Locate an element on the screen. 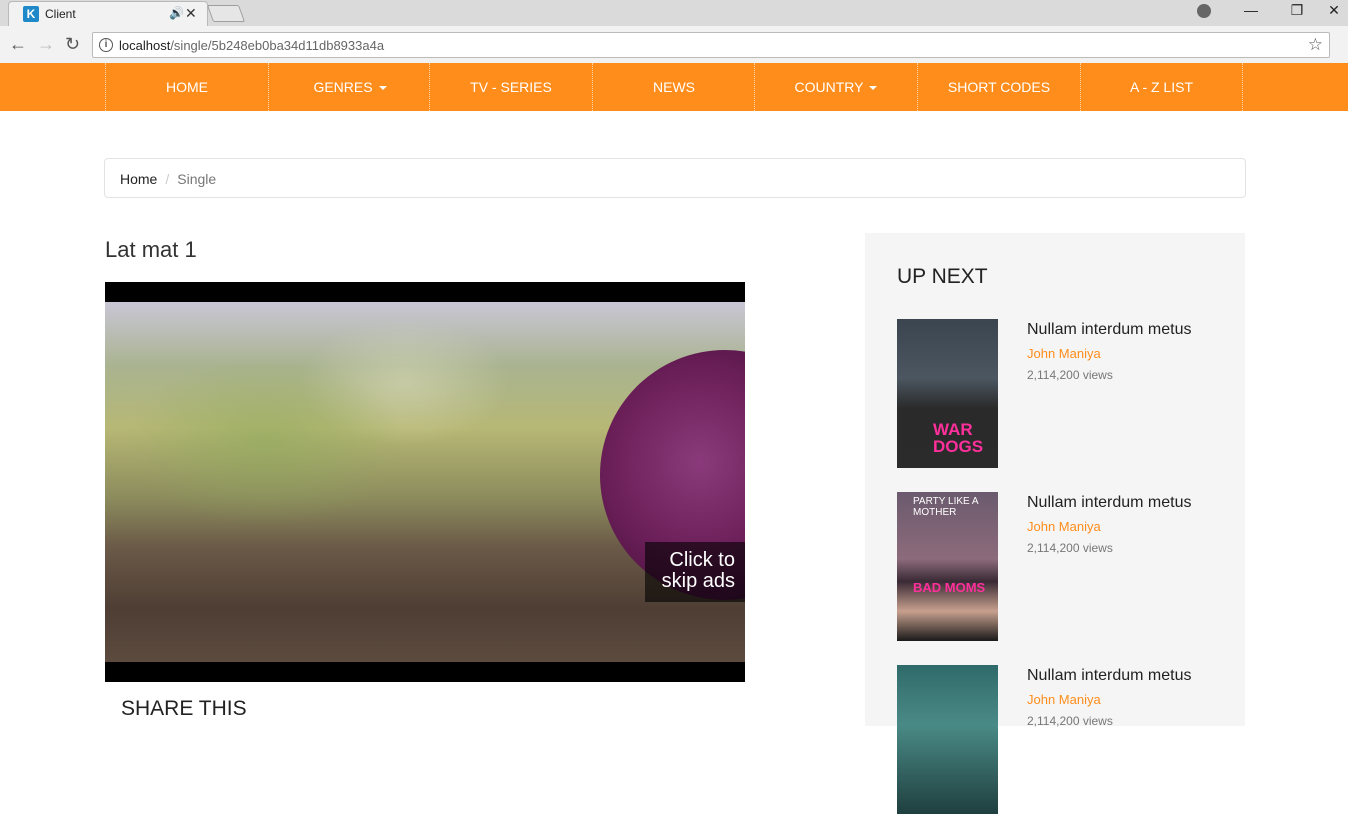 The height and width of the screenshot is (815, 1348). nav-country: COUNTRY is located at coordinates (835, 87).